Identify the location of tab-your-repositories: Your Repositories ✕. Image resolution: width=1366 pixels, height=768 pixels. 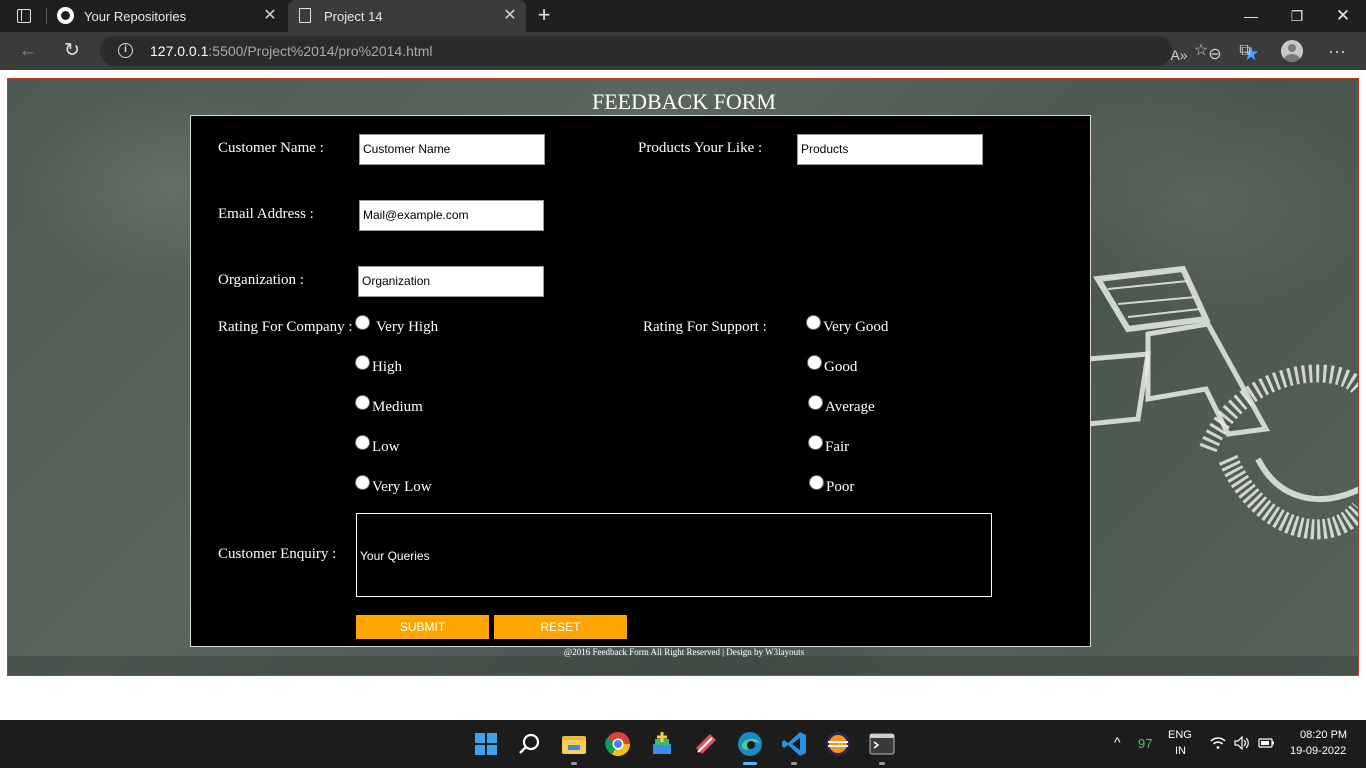
(167, 16).